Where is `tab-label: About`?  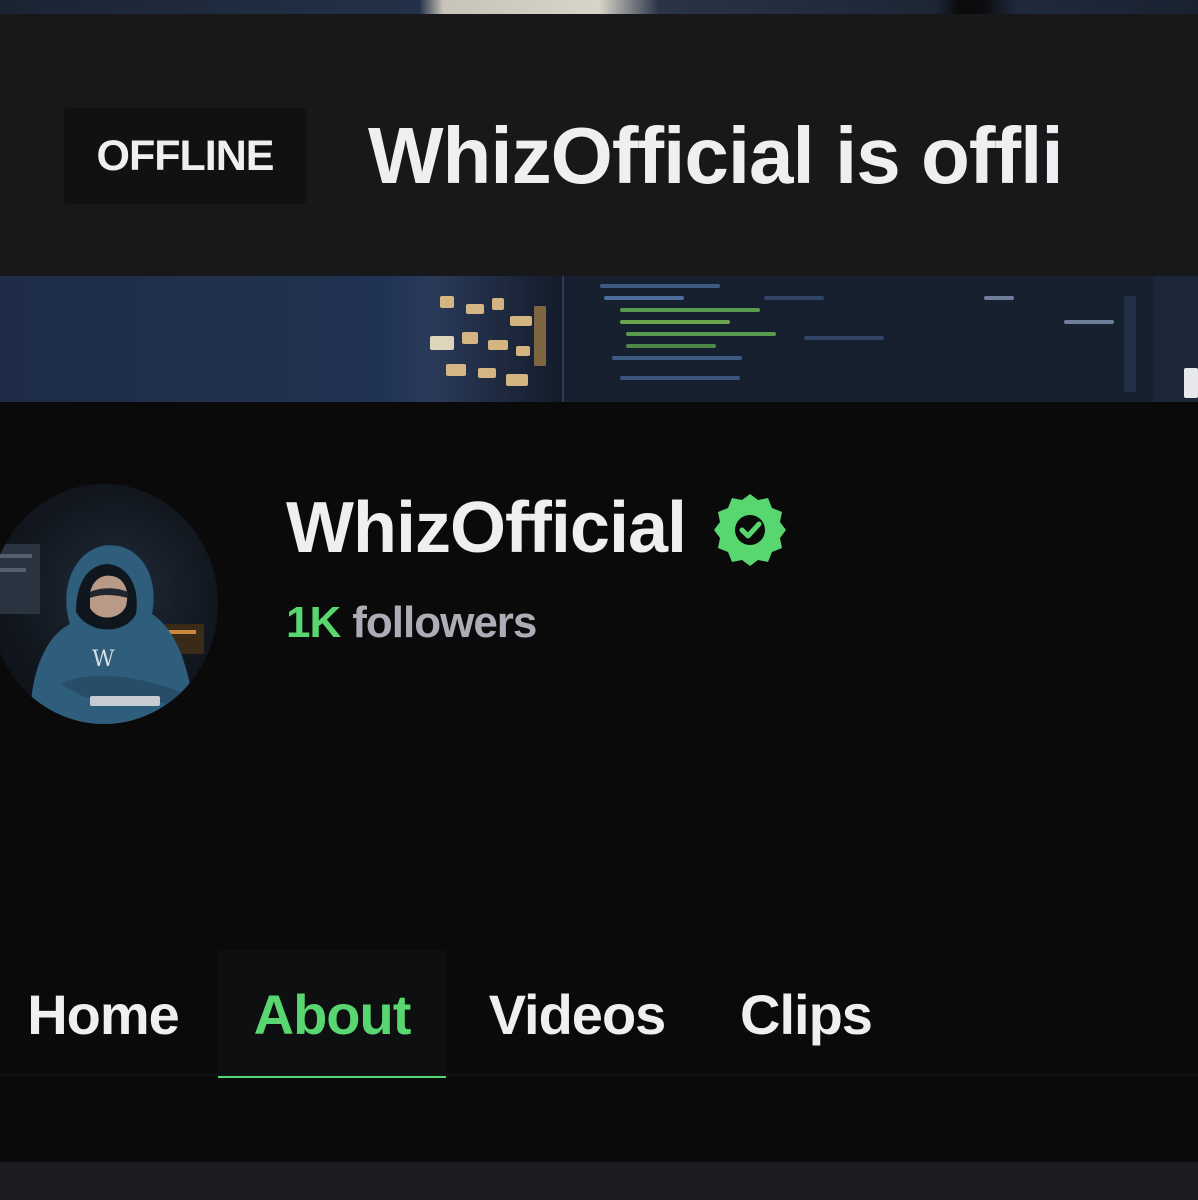 tab-label: About is located at coordinates (332, 1014).